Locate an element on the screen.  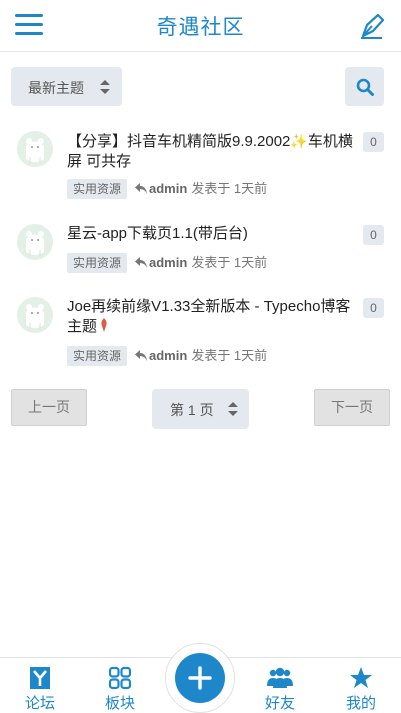
page-select-value: 第 1 页 is located at coordinates (192, 410).